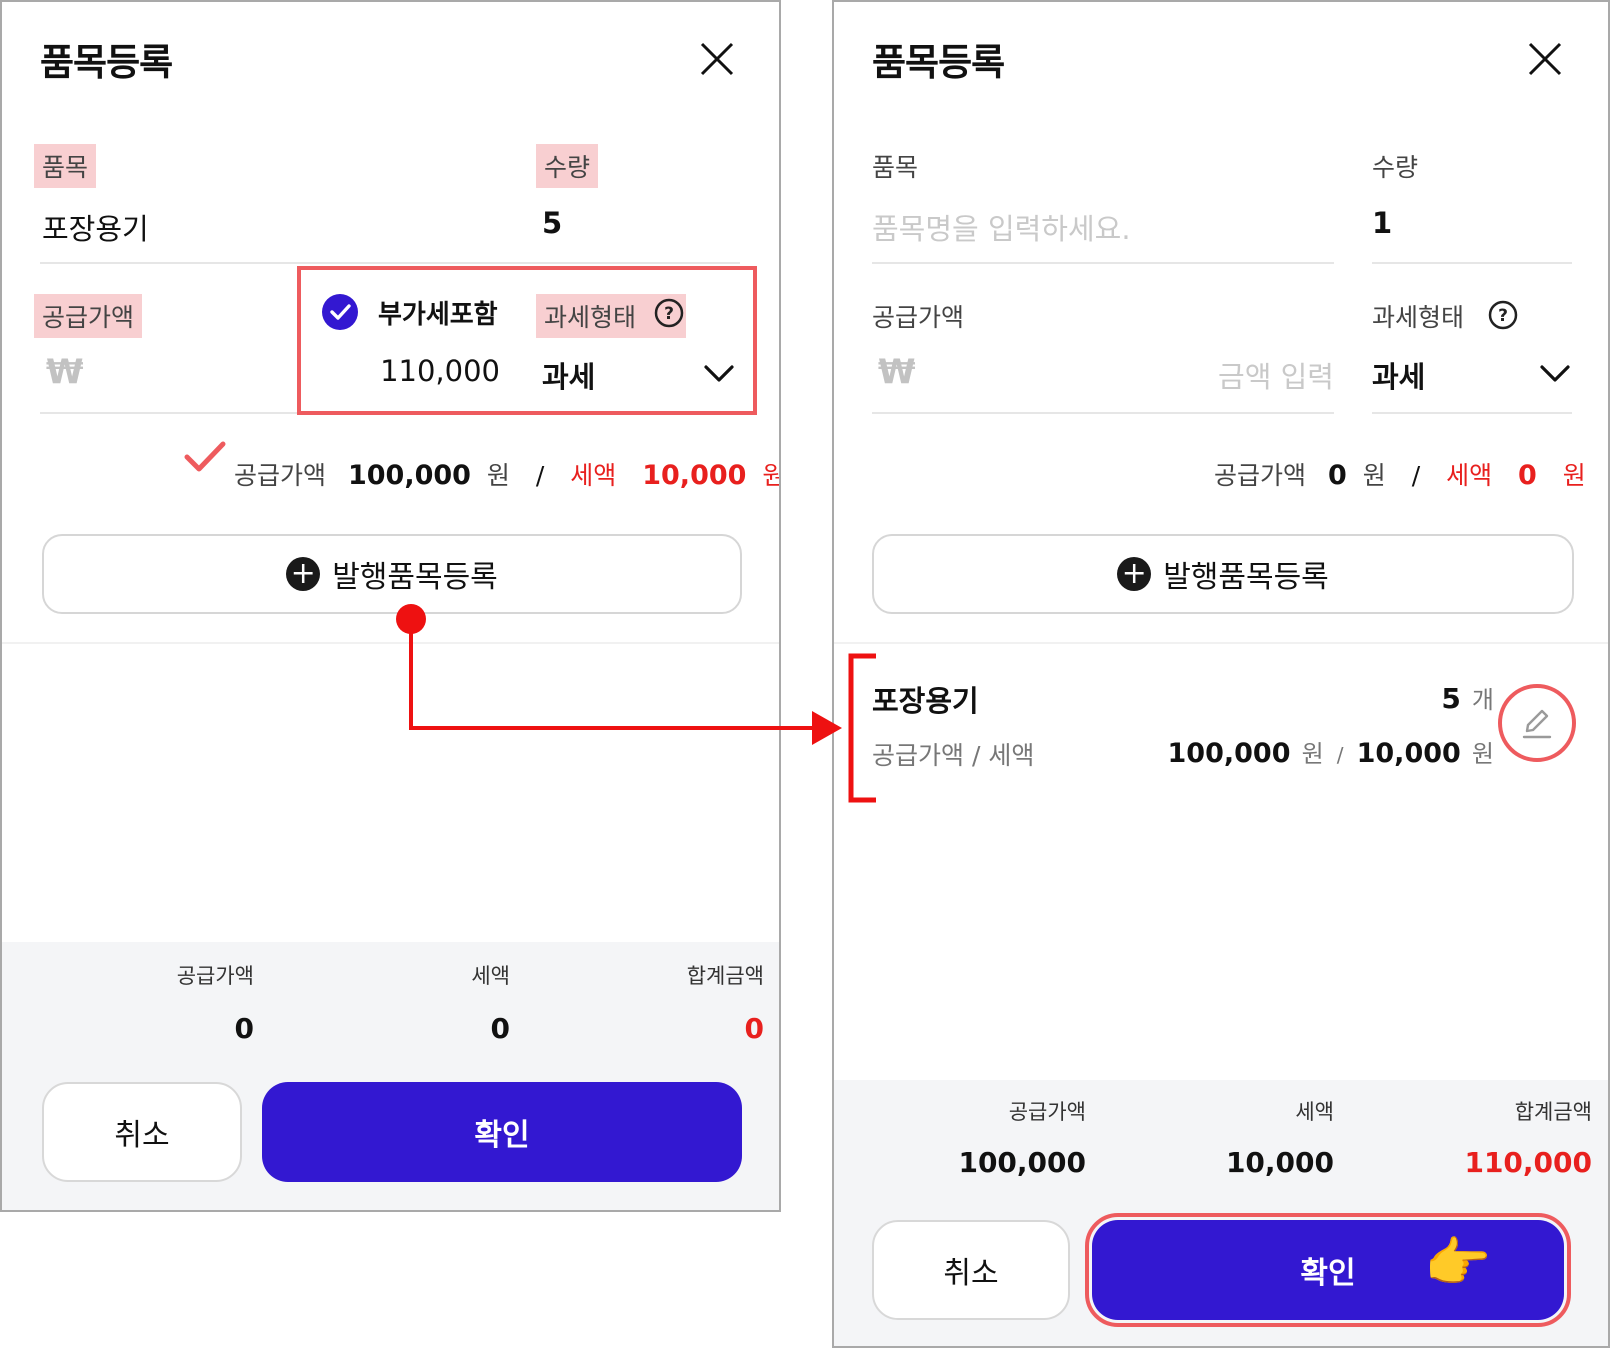  I want to click on calc-summary: 공급가액 0 원 / 세액 0 원, so click(1400, 474).